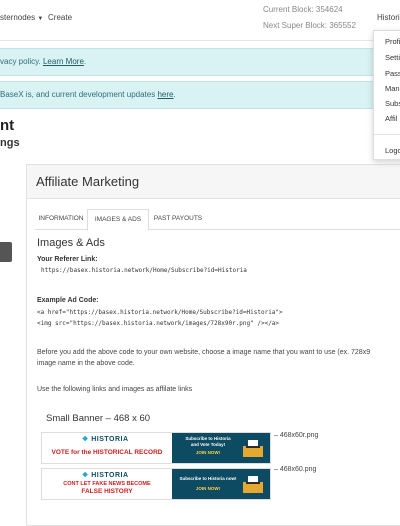  I want to click on banner-filename-468x60: – 468x60.png, so click(295, 469).